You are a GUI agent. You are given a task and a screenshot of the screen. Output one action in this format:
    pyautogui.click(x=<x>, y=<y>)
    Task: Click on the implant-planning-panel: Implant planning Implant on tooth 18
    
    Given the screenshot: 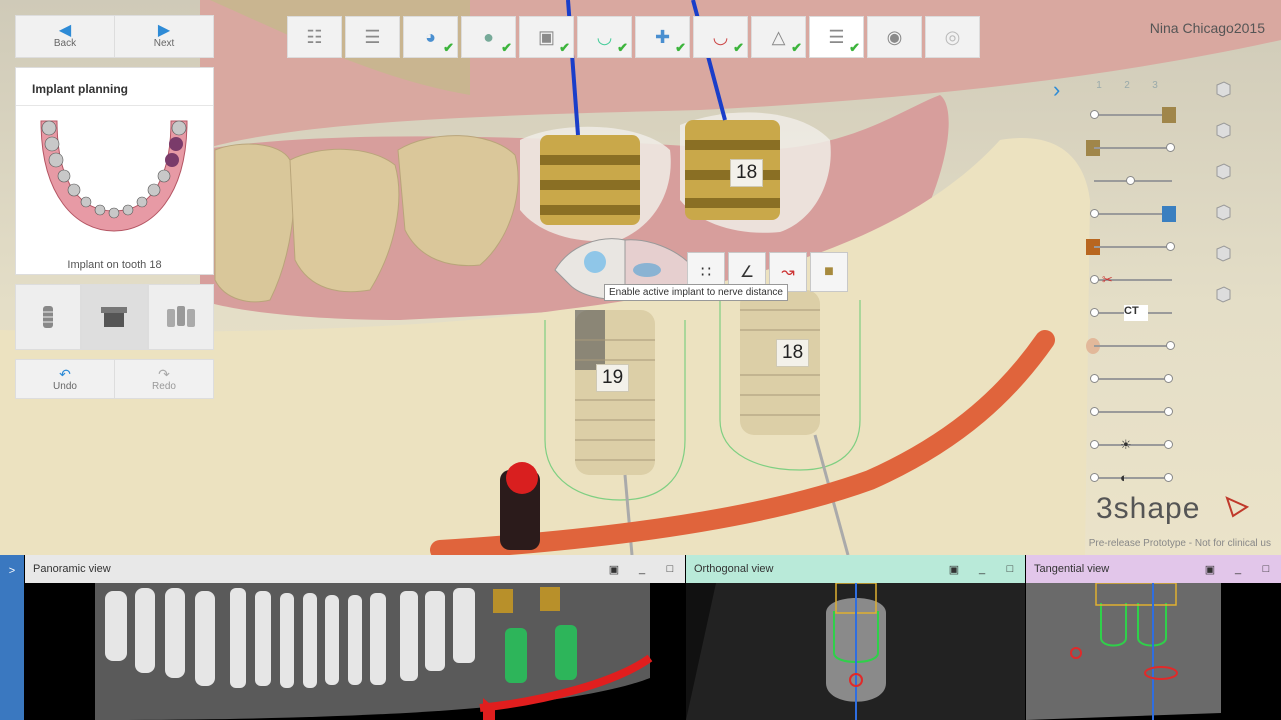 What is the action you would take?
    pyautogui.click(x=114, y=171)
    